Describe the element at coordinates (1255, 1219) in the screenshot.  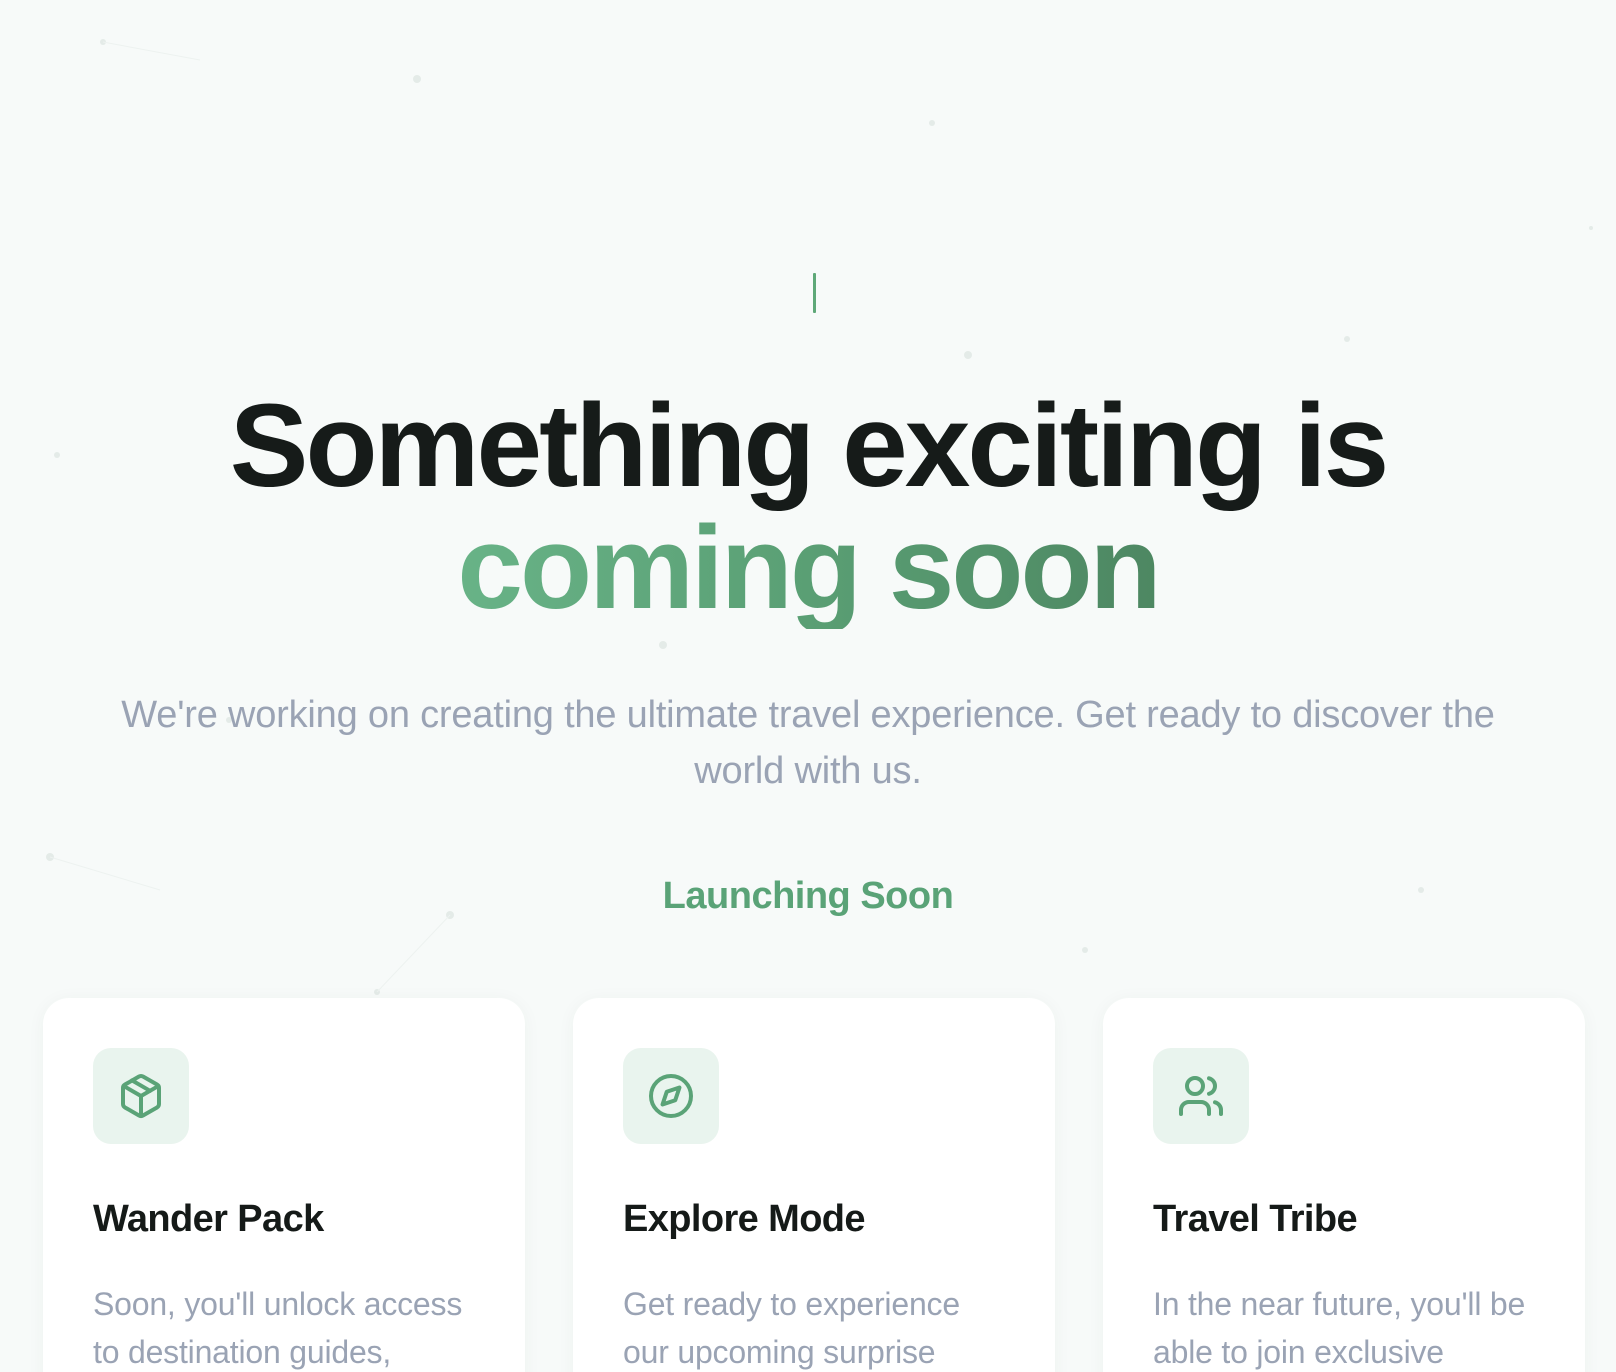
I see `feature-title: Travel Tribe` at that location.